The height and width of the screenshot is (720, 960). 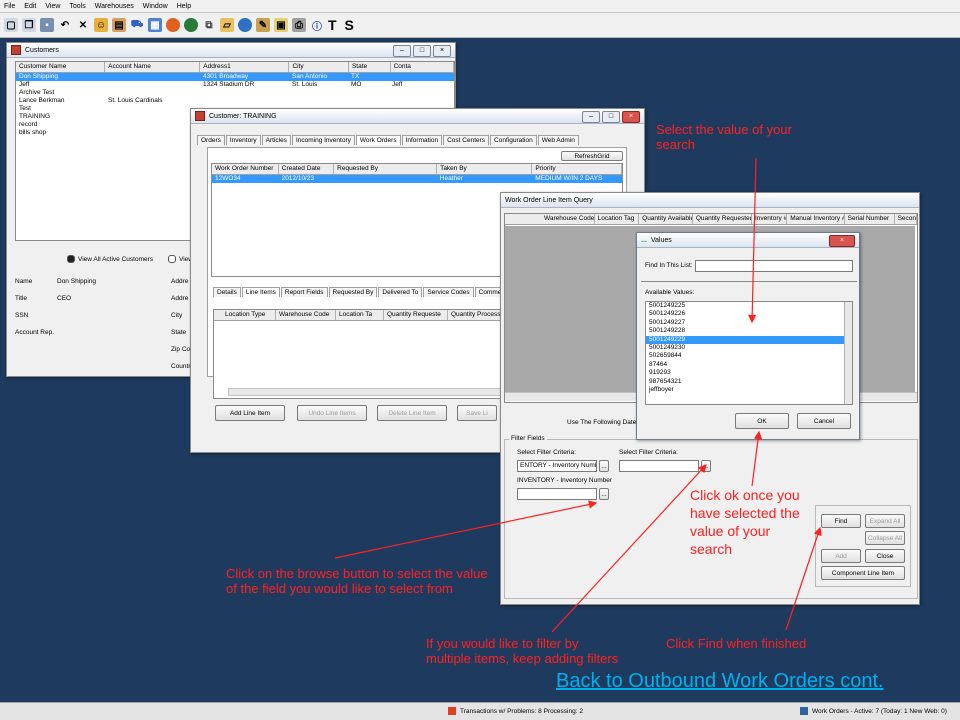 What do you see at coordinates (752, 240) in the screenshot?
I see `arrow-select-value` at bounding box center [752, 240].